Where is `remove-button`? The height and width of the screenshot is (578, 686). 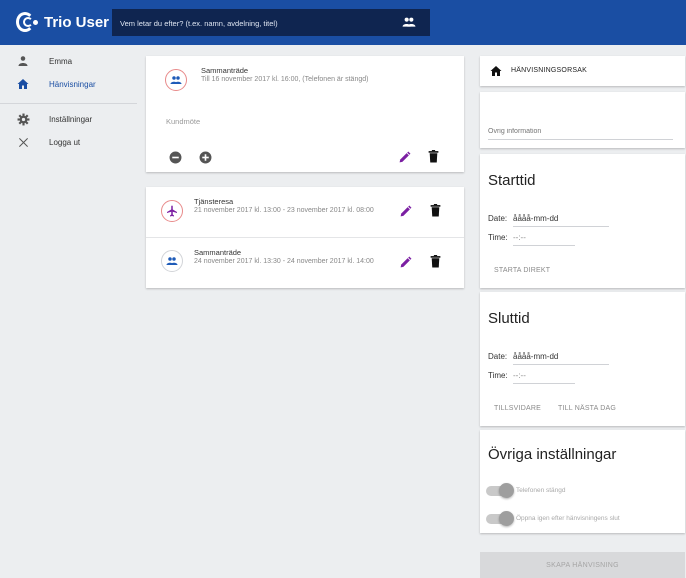
remove-button is located at coordinates (175, 157).